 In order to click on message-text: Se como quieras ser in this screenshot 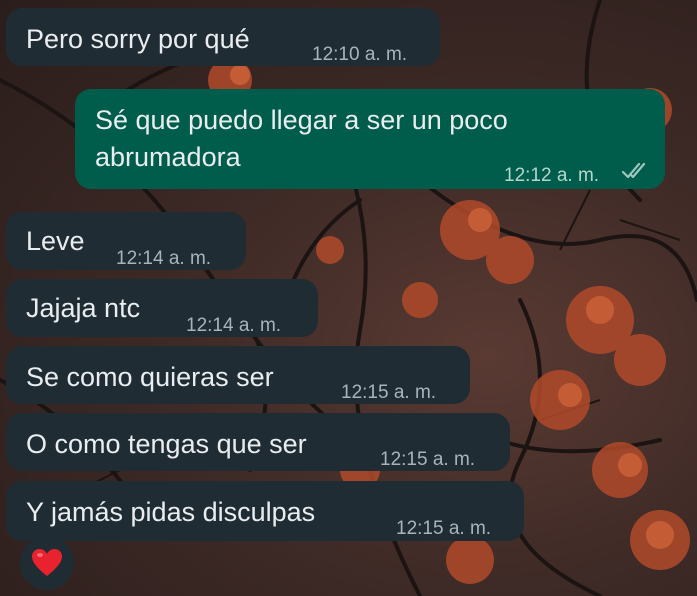, I will do `click(150, 377)`.